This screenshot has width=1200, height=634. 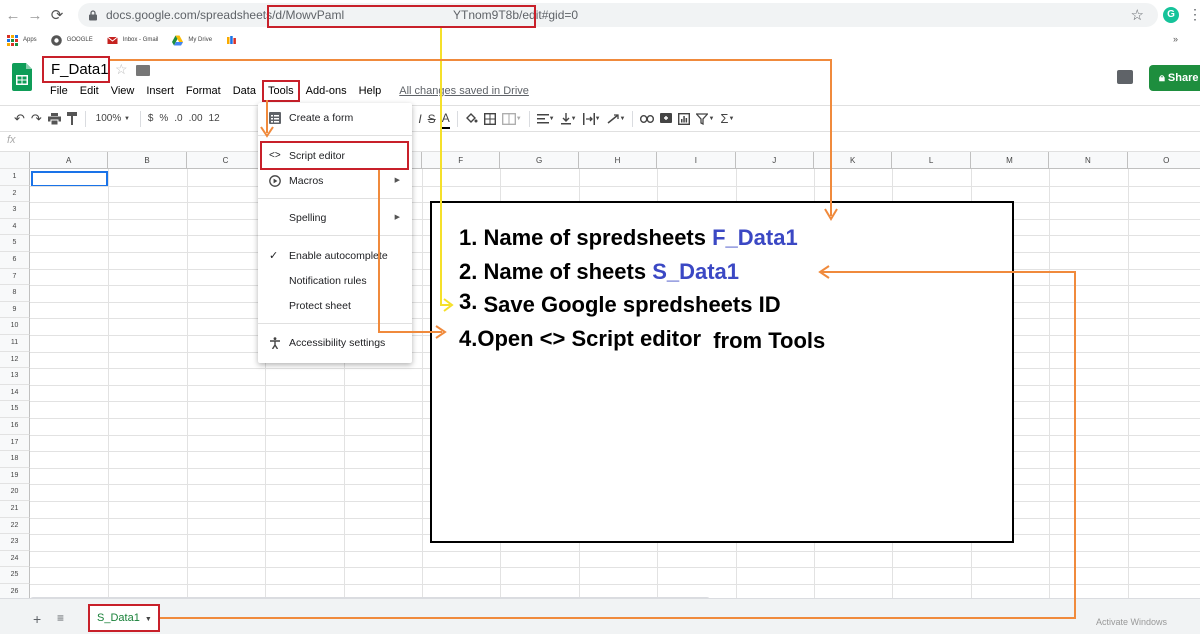 I want to click on merge-cells-icon: ▼, so click(x=511, y=119).